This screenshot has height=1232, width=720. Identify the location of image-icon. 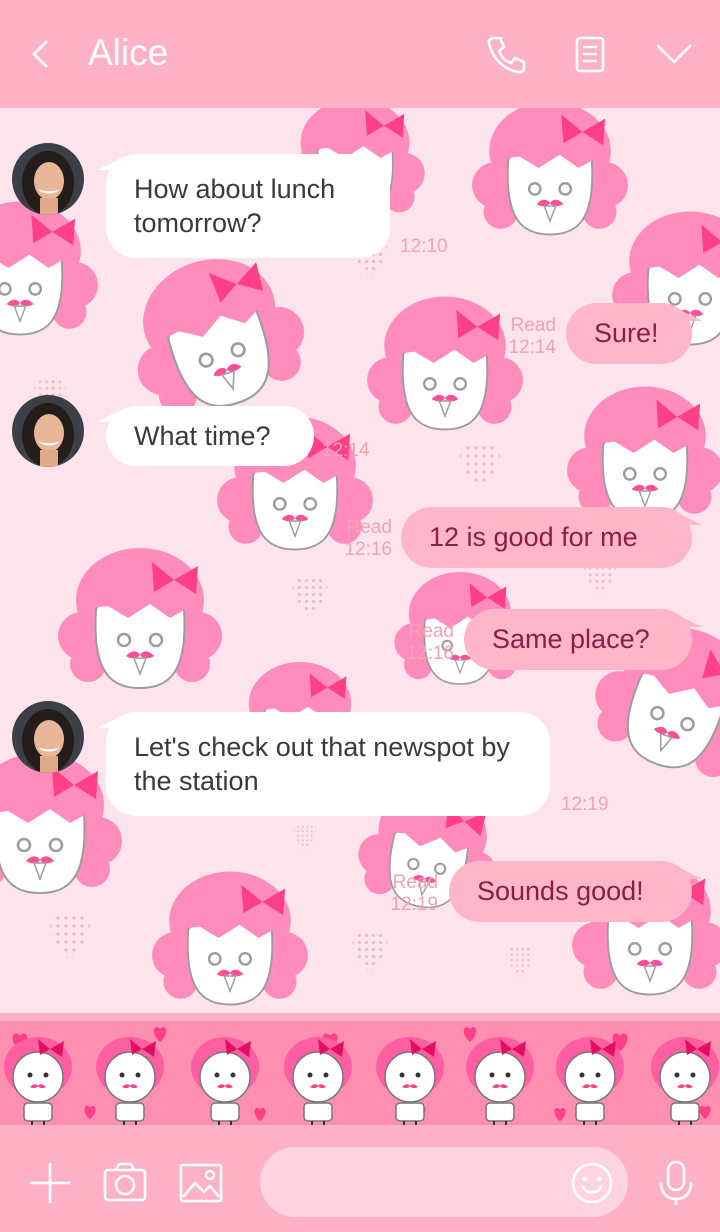
(201, 1183).